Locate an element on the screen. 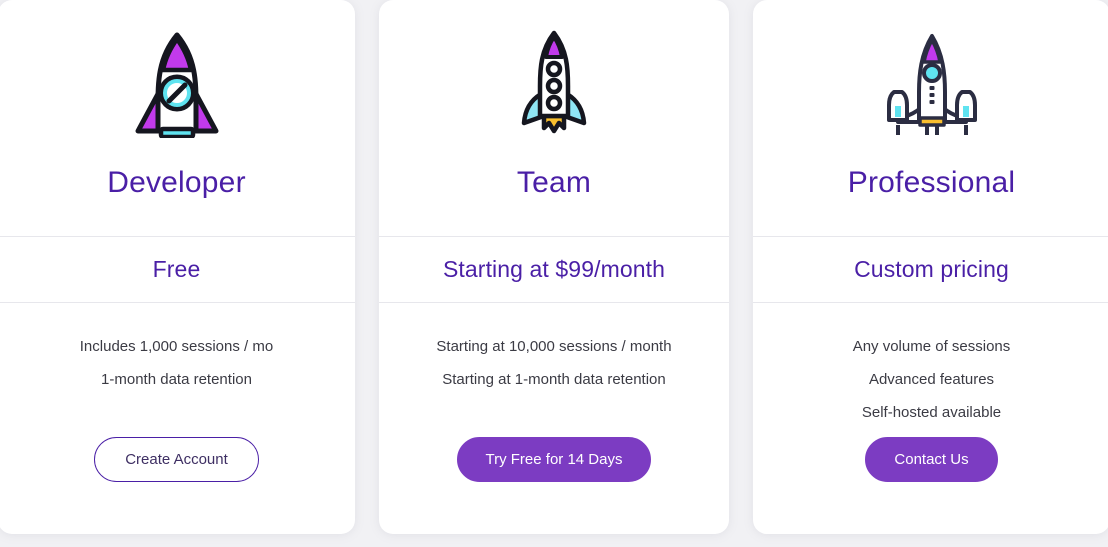  space-shuttle-icon is located at coordinates (931, 84).